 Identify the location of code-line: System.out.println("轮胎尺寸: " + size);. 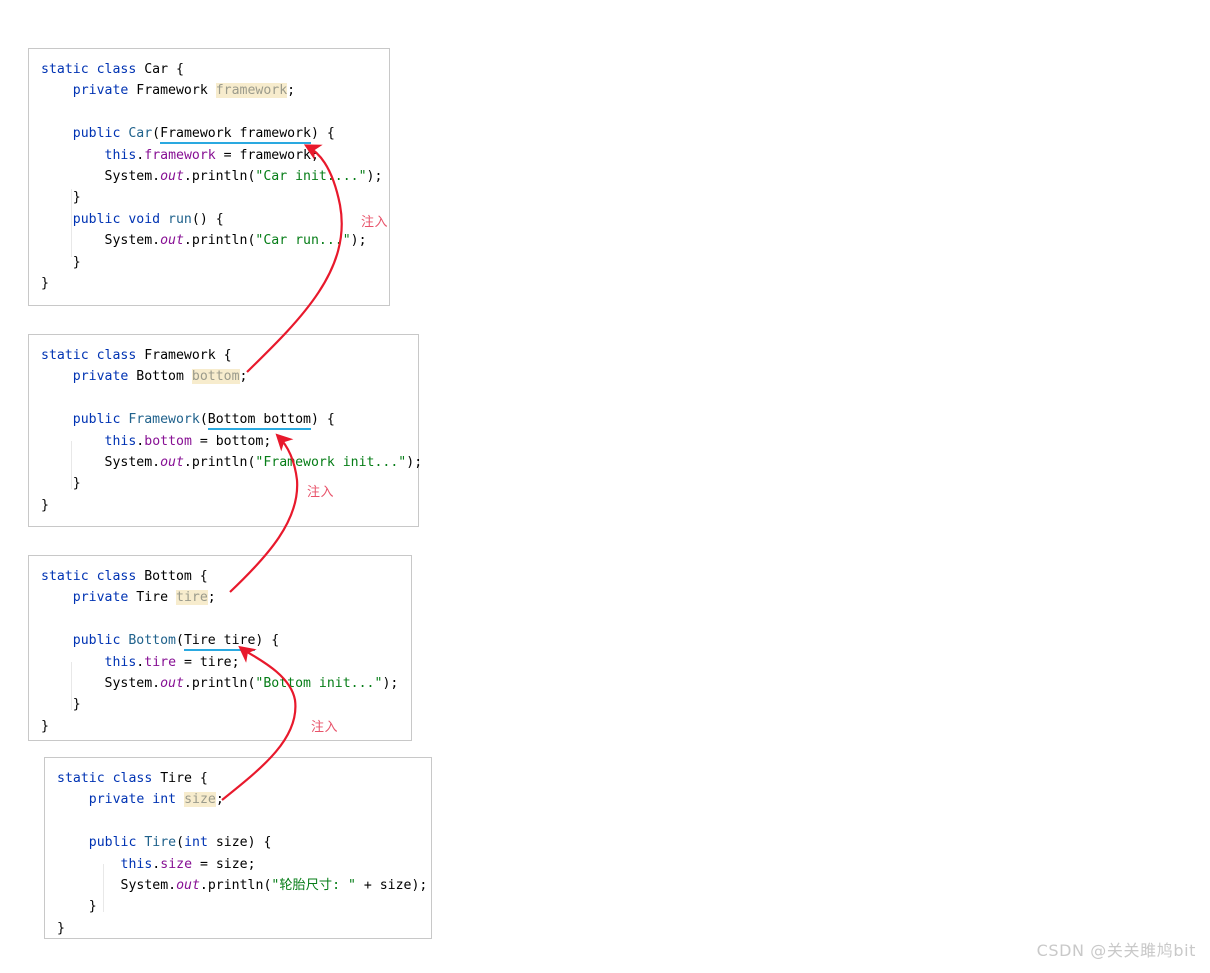
(242, 885).